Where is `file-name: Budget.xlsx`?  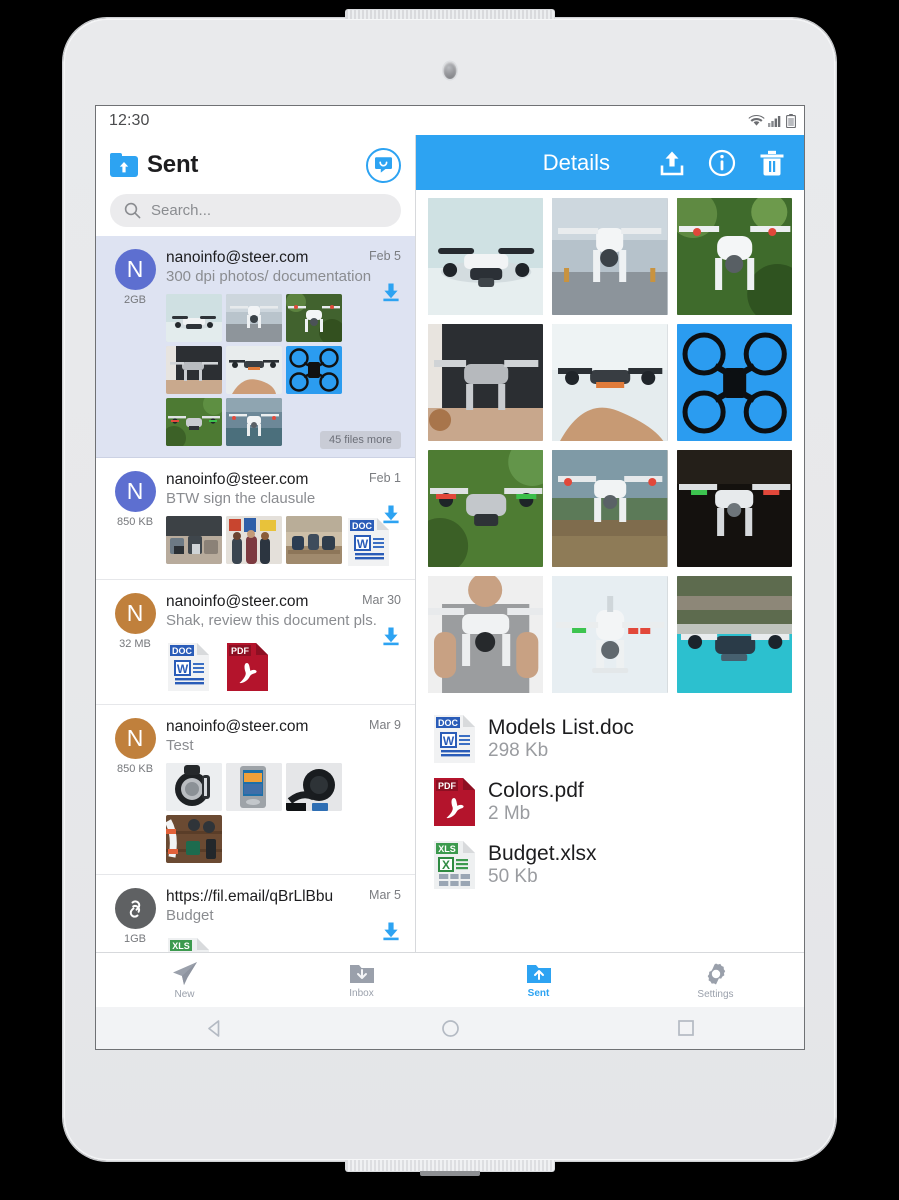 file-name: Budget.xlsx is located at coordinates (542, 853).